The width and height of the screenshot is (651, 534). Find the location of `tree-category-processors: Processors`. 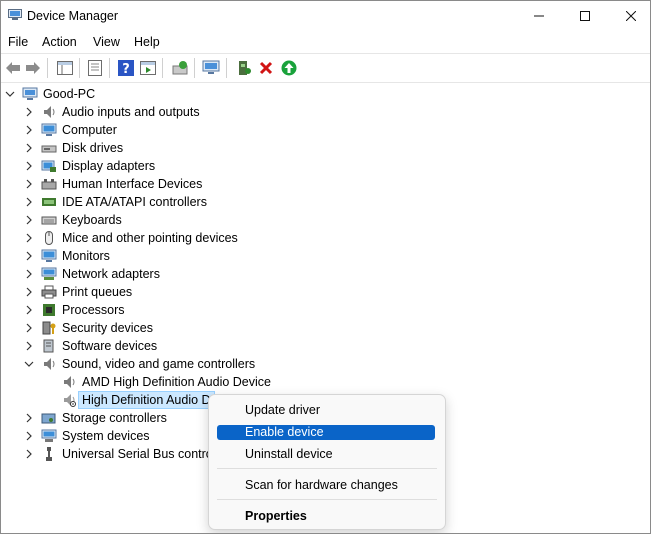

tree-category-processors: Processors is located at coordinates (74, 310).